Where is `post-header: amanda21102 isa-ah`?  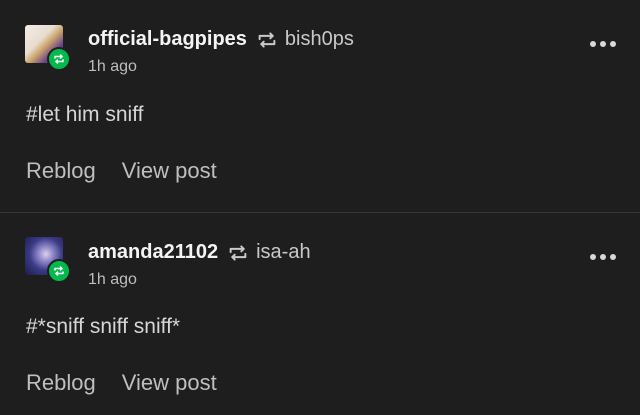 post-header: amanda21102 isa-ah is located at coordinates (199, 252).